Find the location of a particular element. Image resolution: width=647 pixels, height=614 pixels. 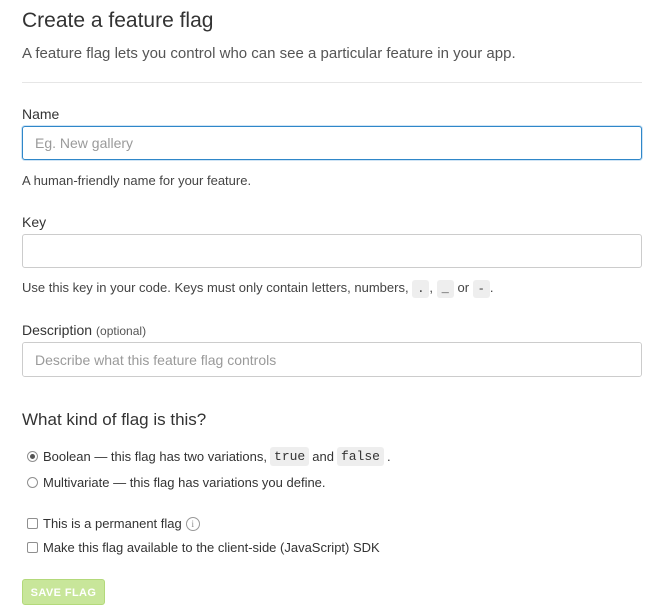

key-help-suffix: . is located at coordinates (491, 287).